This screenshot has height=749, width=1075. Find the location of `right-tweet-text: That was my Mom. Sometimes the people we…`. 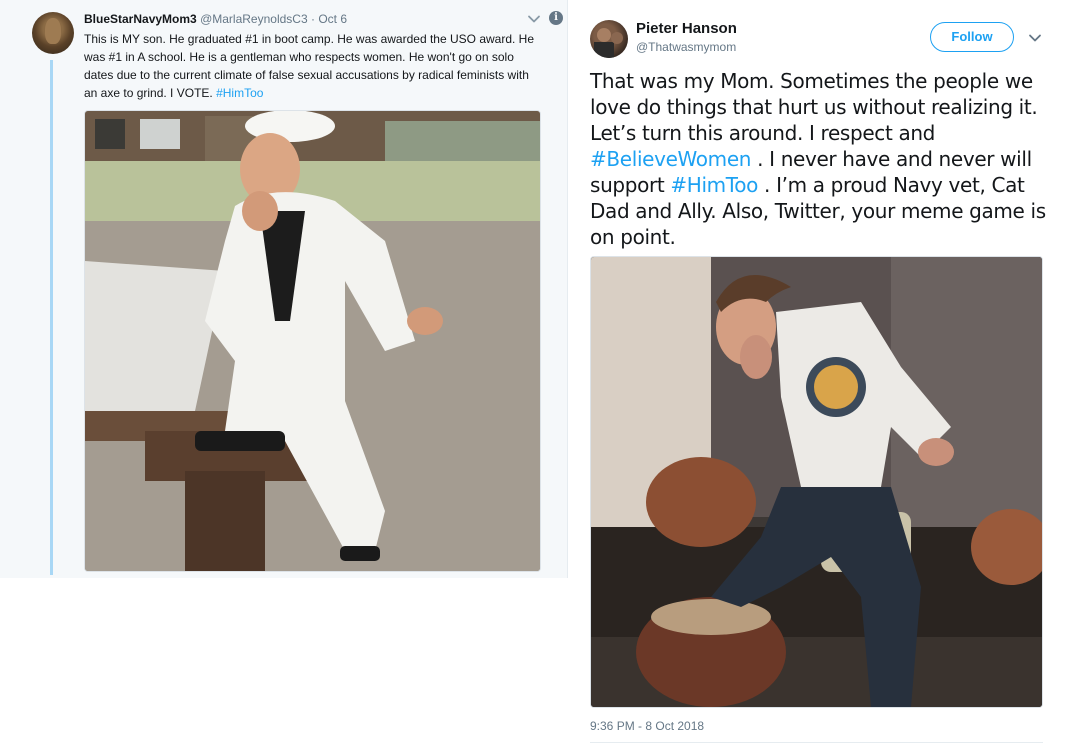

right-tweet-text: That was my Mom. Sometimes the people we… is located at coordinates (821, 159).